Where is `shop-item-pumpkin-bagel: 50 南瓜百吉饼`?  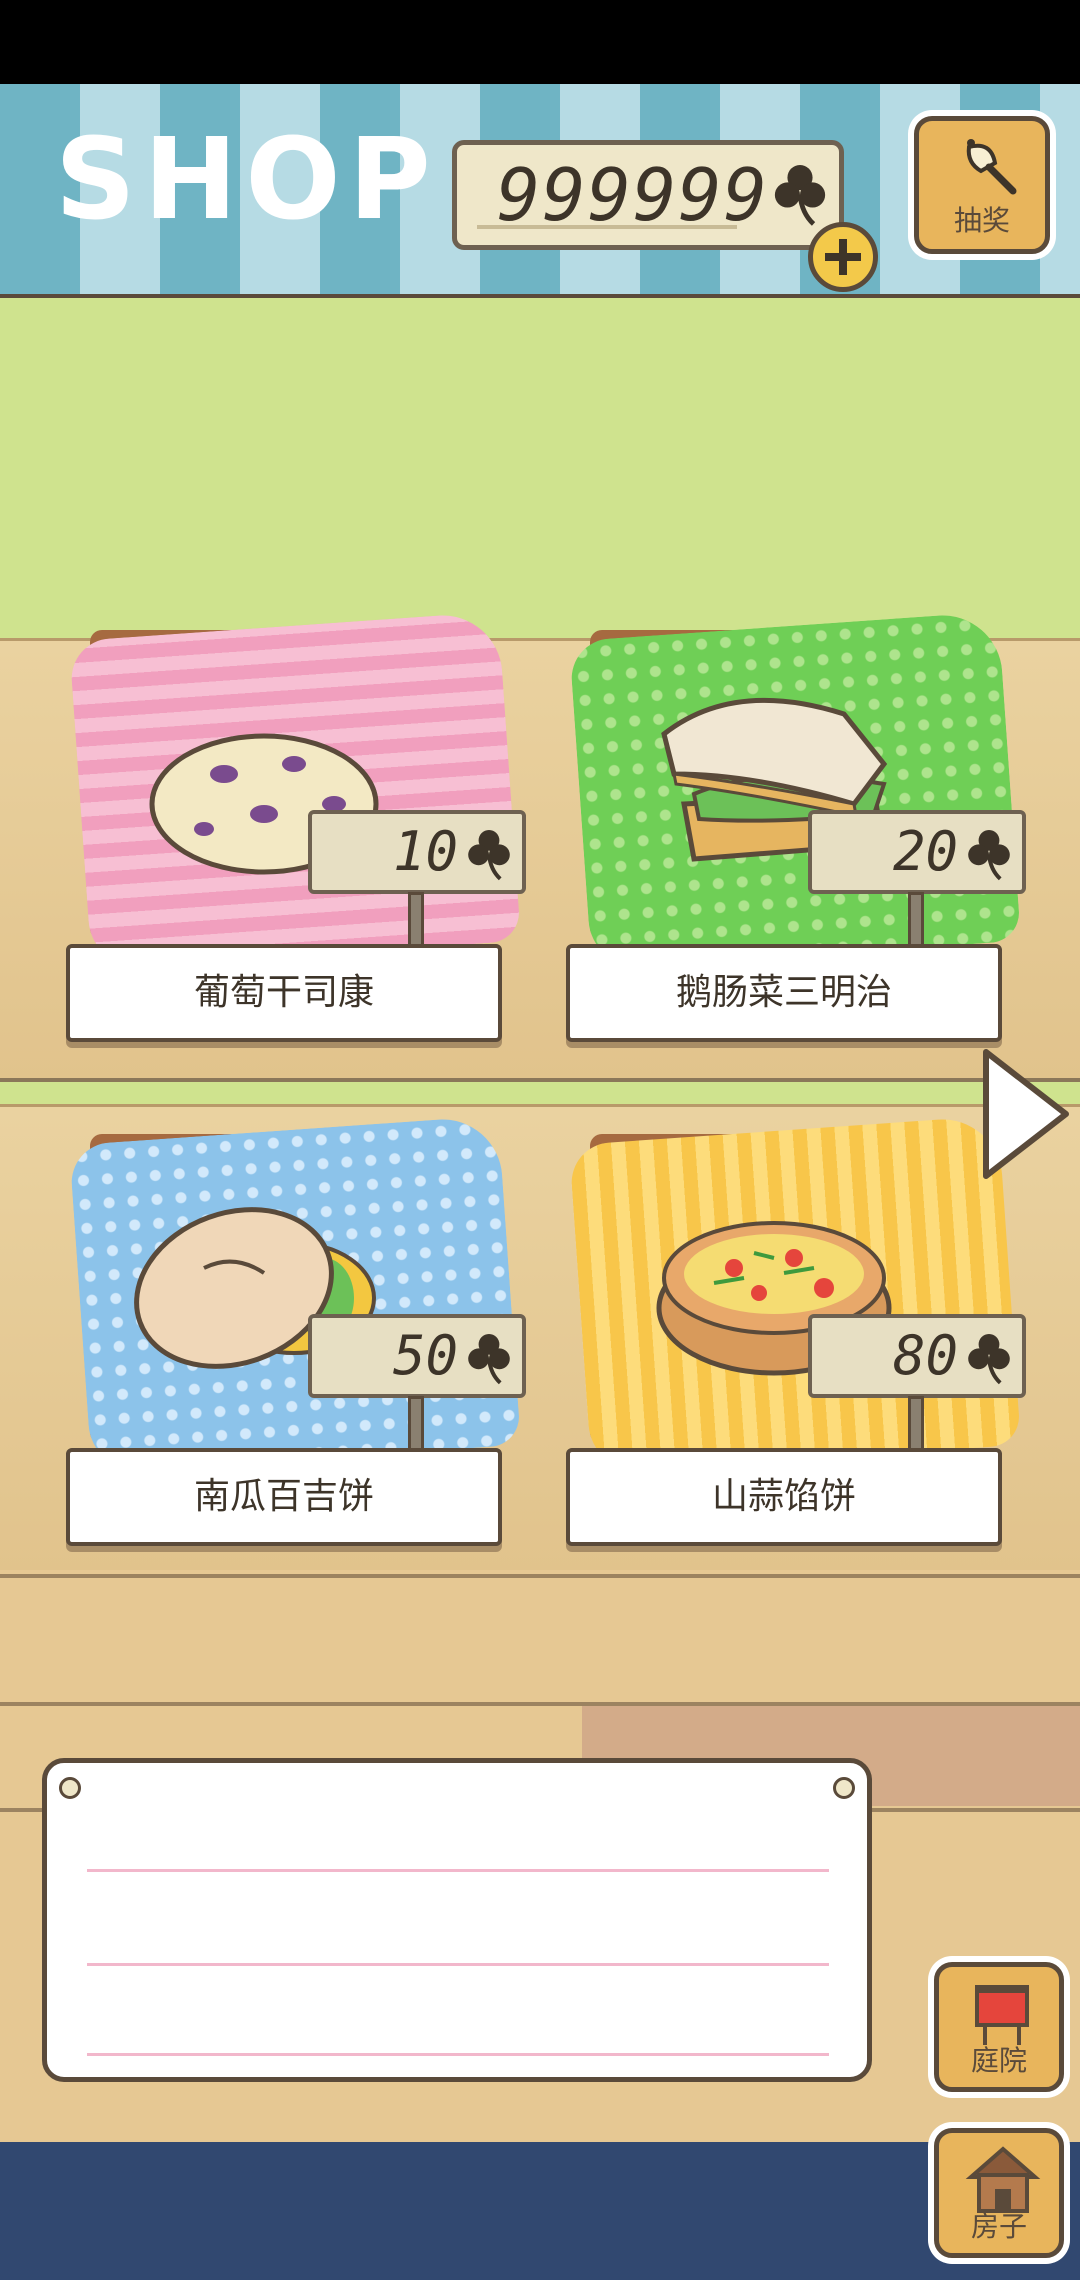
shop-item-pumpkin-bagel: 50 南瓜百吉饼 is located at coordinates (296, 1334).